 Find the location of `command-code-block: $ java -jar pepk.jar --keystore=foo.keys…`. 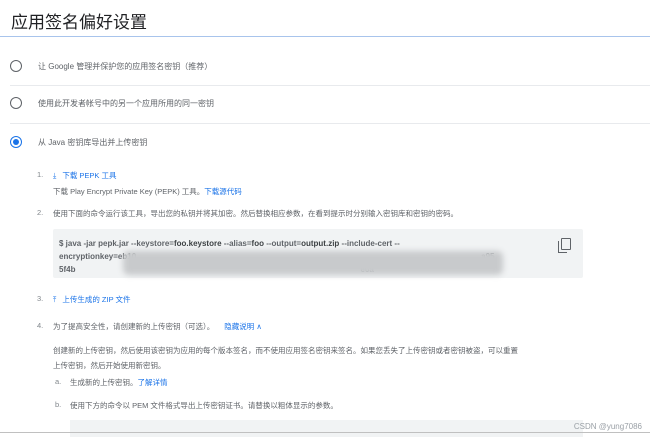

command-code-block: $ java -jar pepk.jar --keystore=foo.keys… is located at coordinates (318, 253).